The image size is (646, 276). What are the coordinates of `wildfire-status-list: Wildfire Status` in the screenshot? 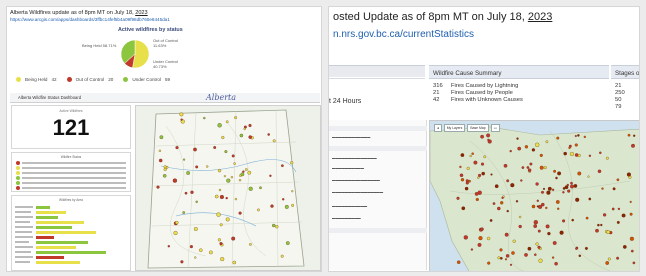 It's located at (71, 172).